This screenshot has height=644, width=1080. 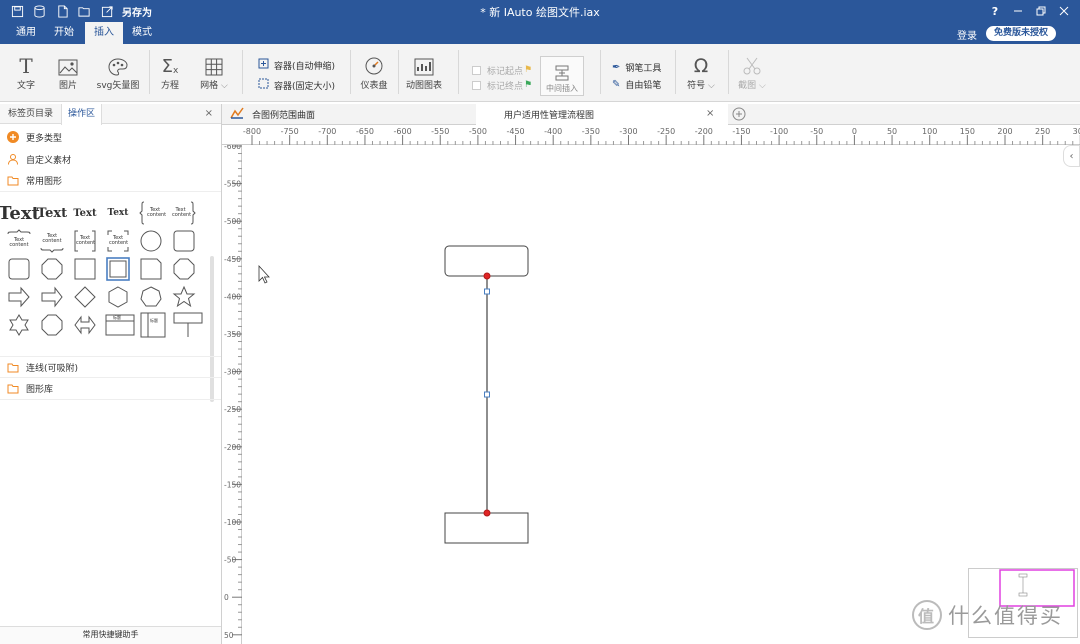 I want to click on mid-insert-button: 中间插入, so click(x=562, y=76).